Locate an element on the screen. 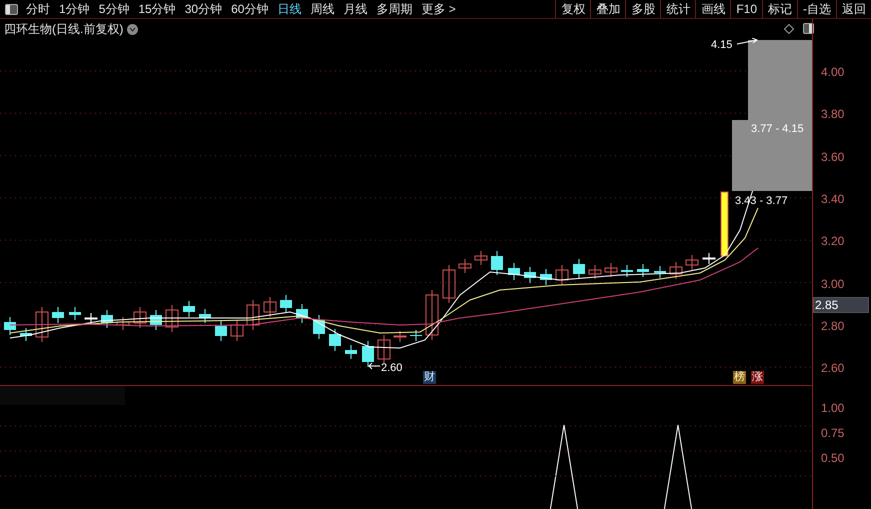 The height and width of the screenshot is (509, 871). axis-label: 1.00 is located at coordinates (832, 408).